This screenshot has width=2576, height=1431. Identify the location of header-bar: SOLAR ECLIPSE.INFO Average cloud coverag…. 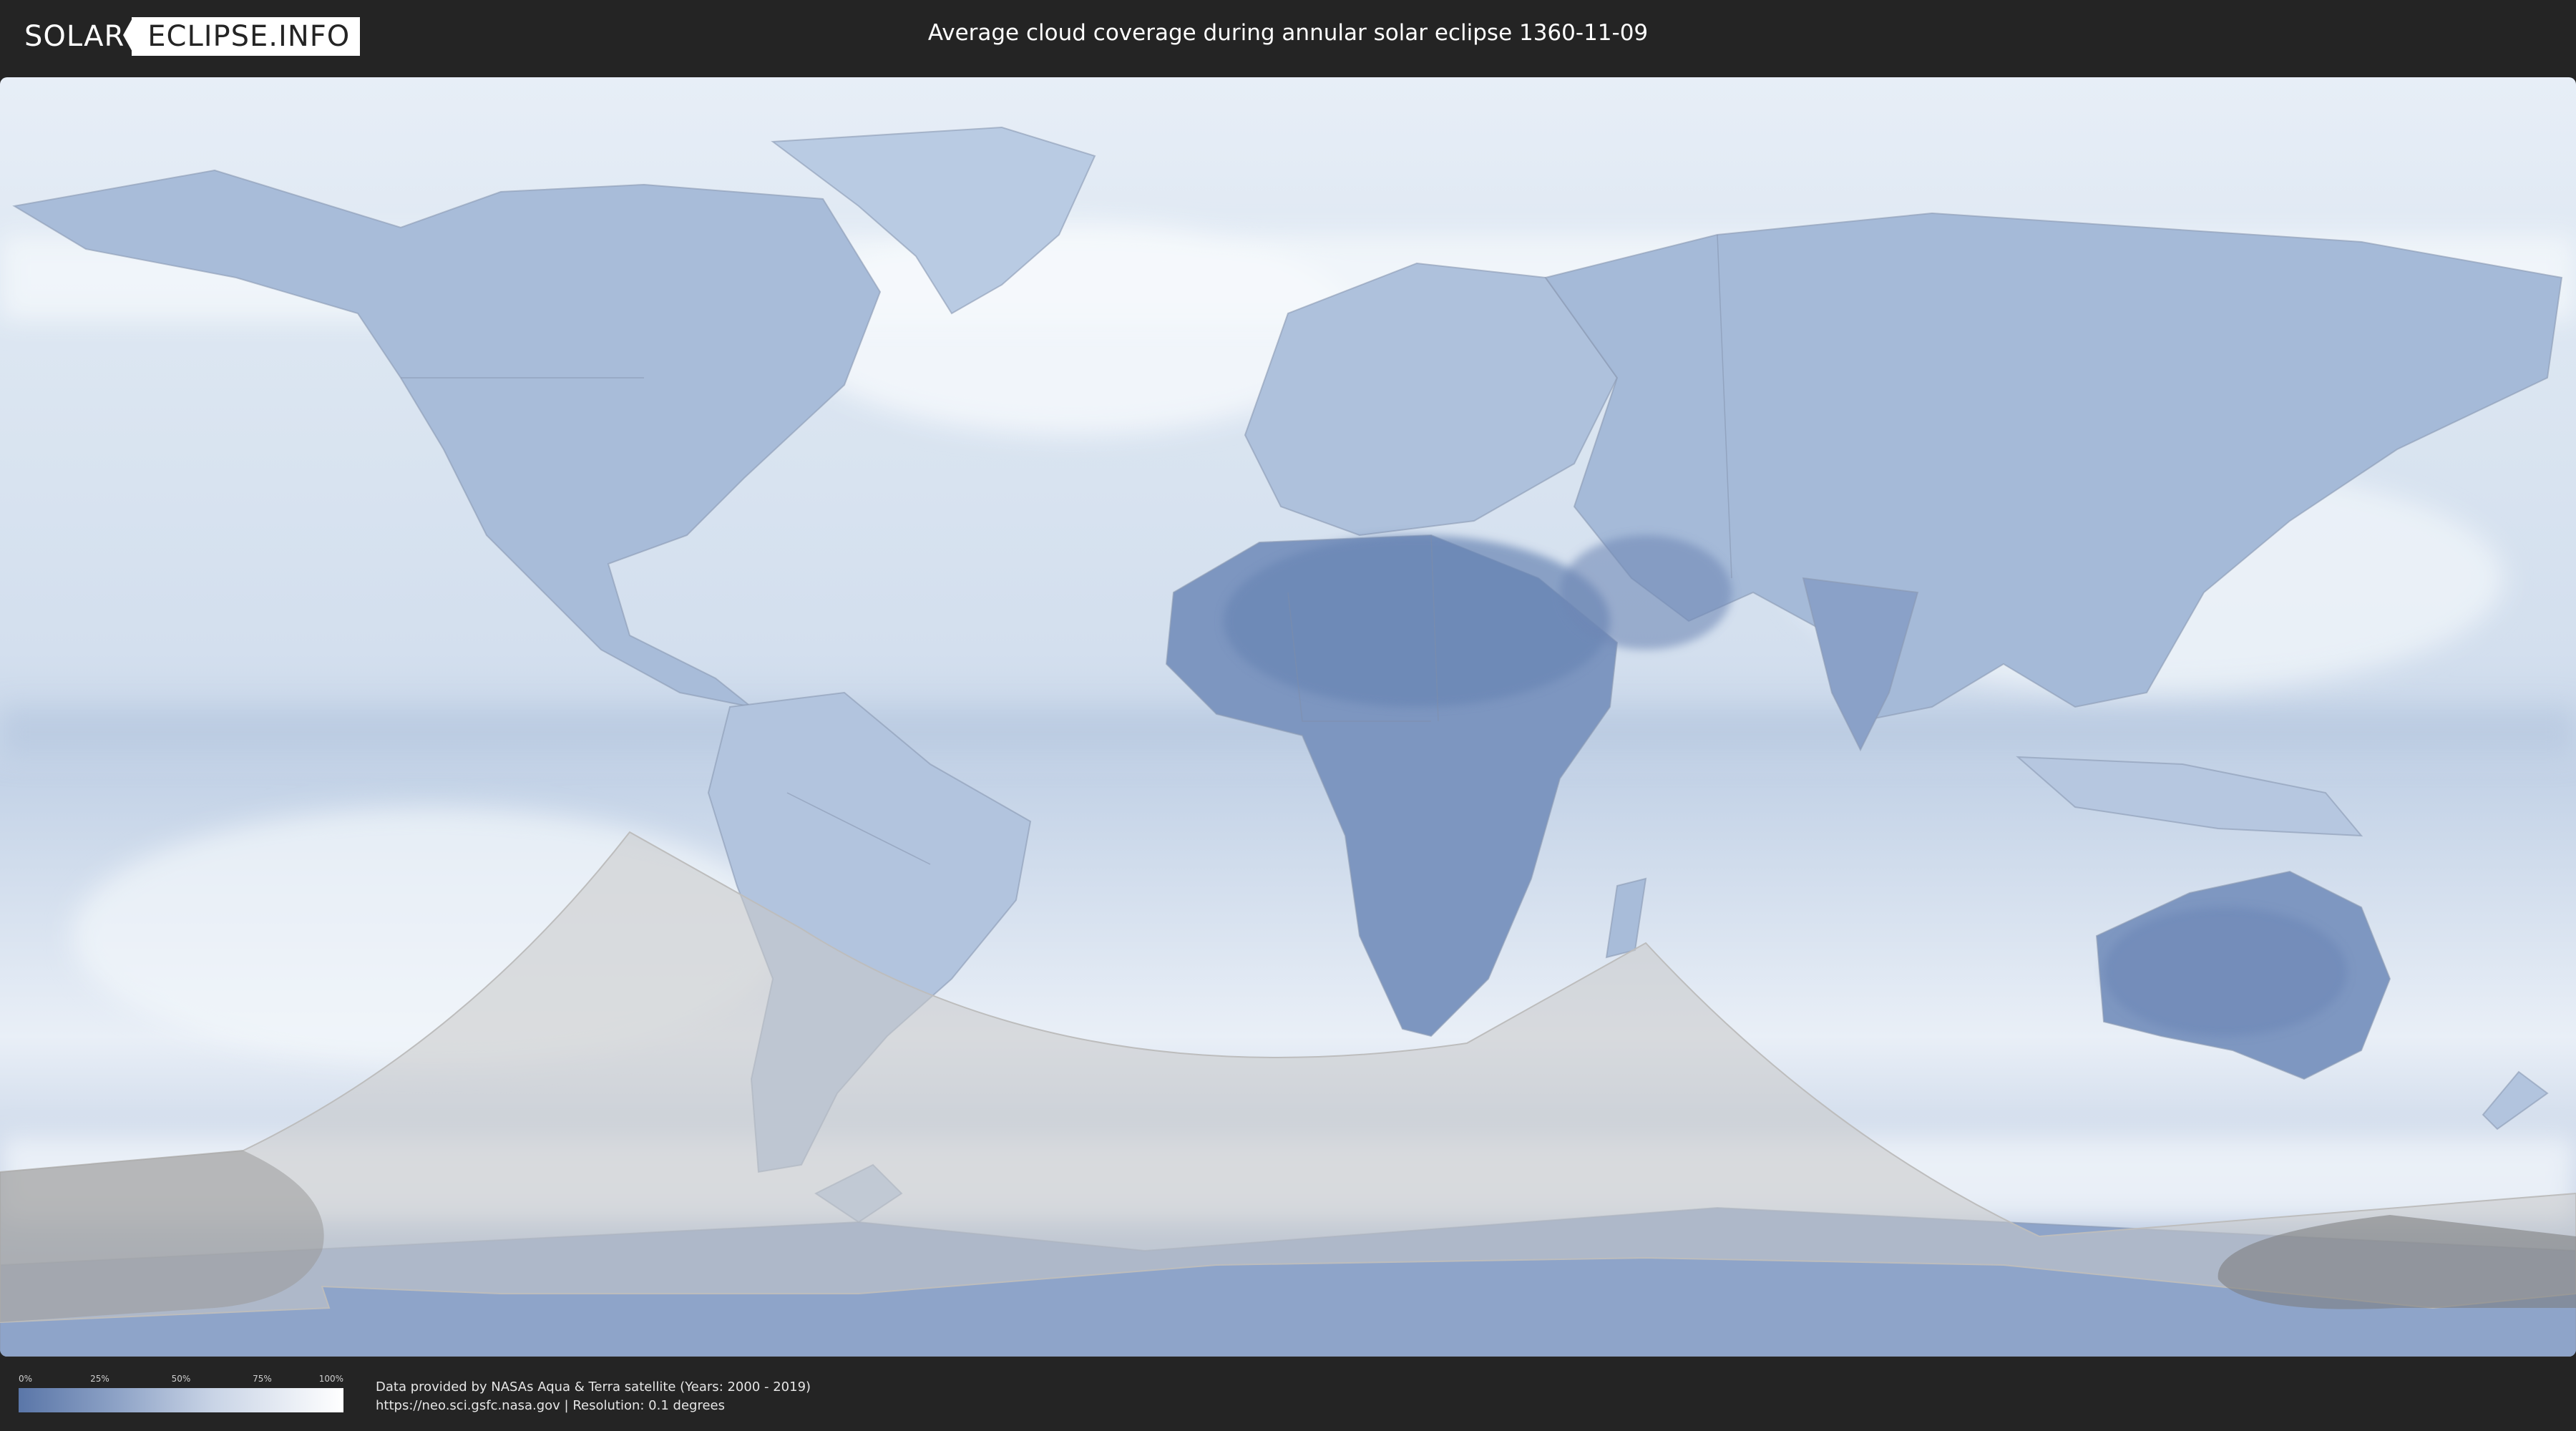
(1288, 36).